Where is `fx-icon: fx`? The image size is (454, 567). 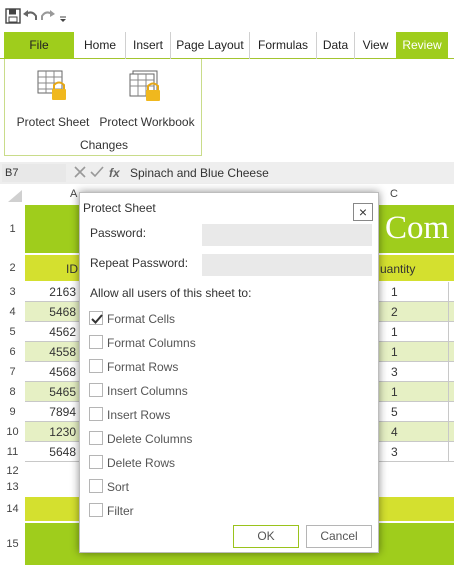 fx-icon: fx is located at coordinates (114, 173).